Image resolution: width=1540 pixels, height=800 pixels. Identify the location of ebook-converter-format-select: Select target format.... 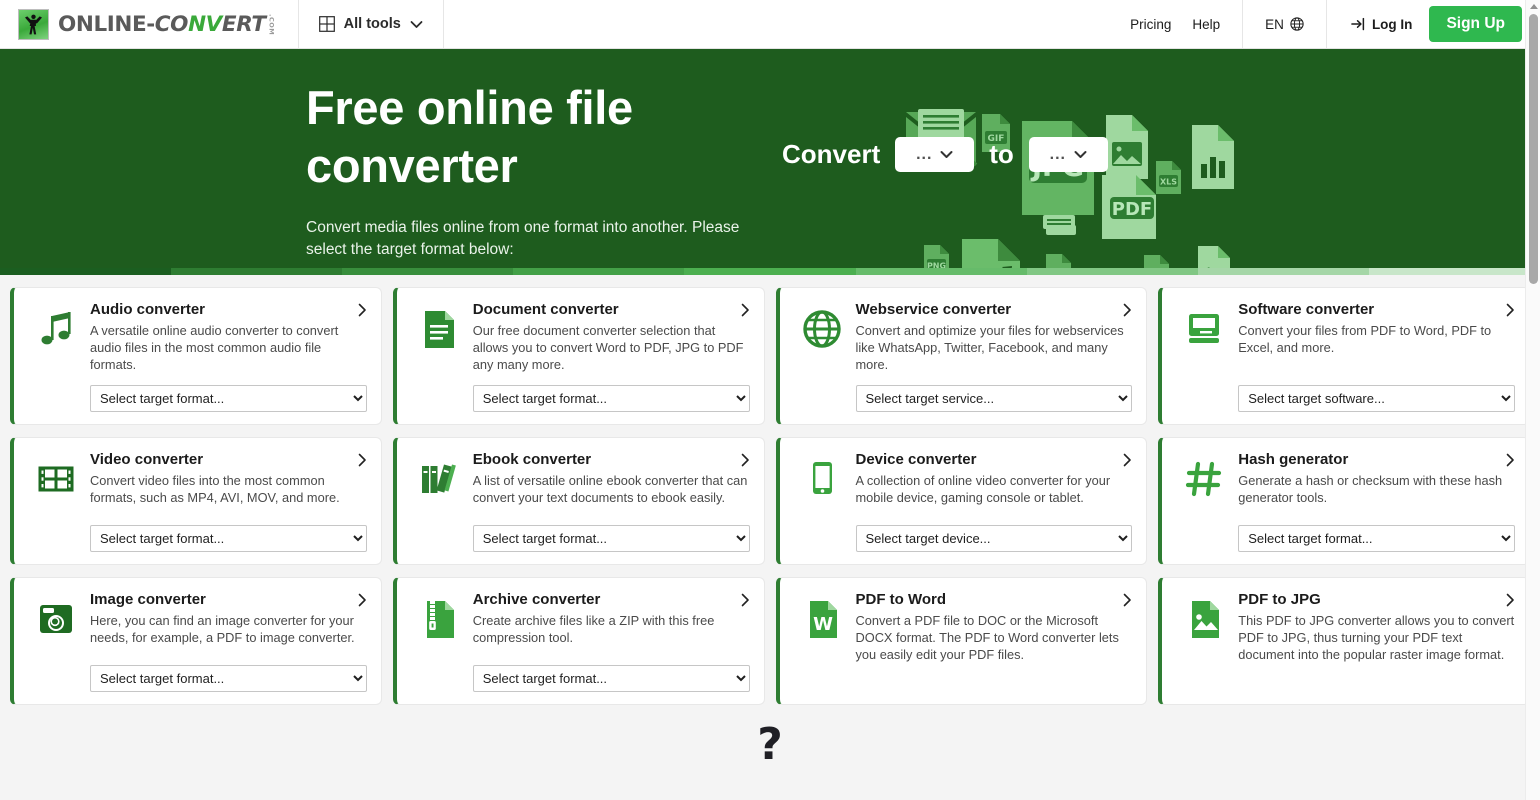
(611, 538).